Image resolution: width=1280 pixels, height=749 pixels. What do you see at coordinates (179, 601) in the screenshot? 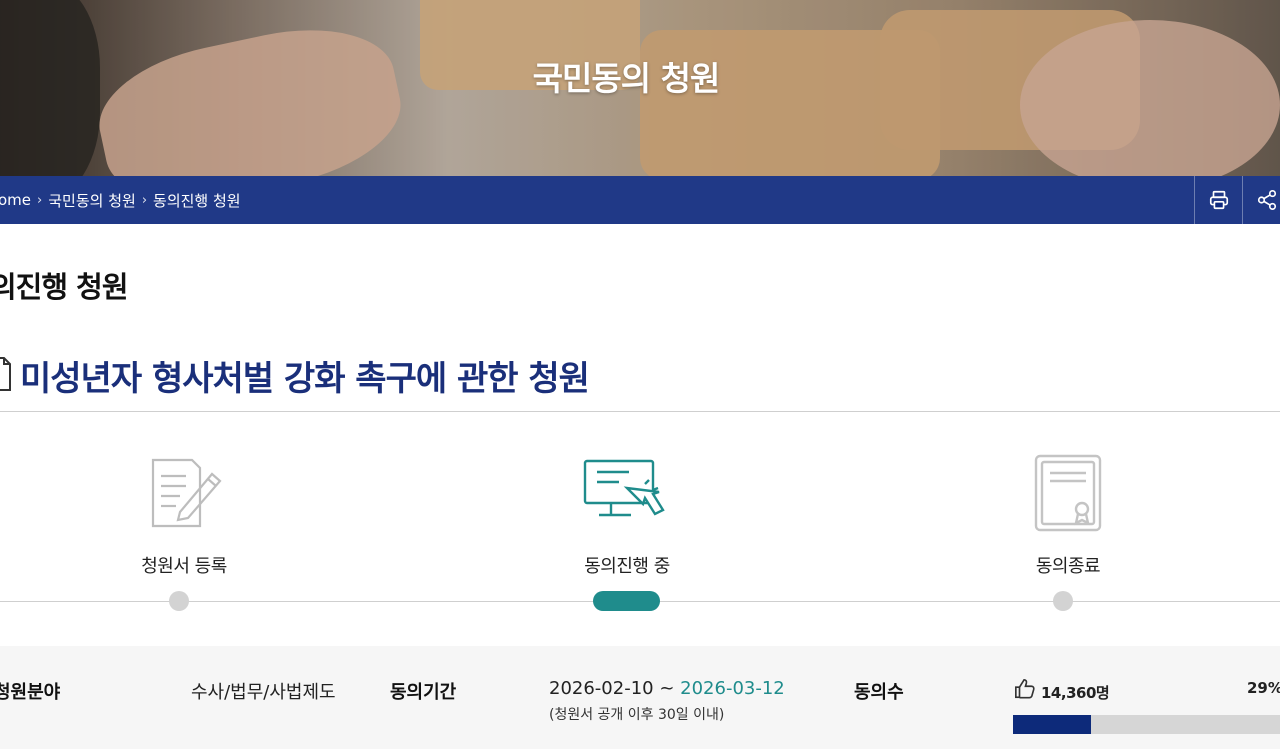
I see `step-dot-registered` at bounding box center [179, 601].